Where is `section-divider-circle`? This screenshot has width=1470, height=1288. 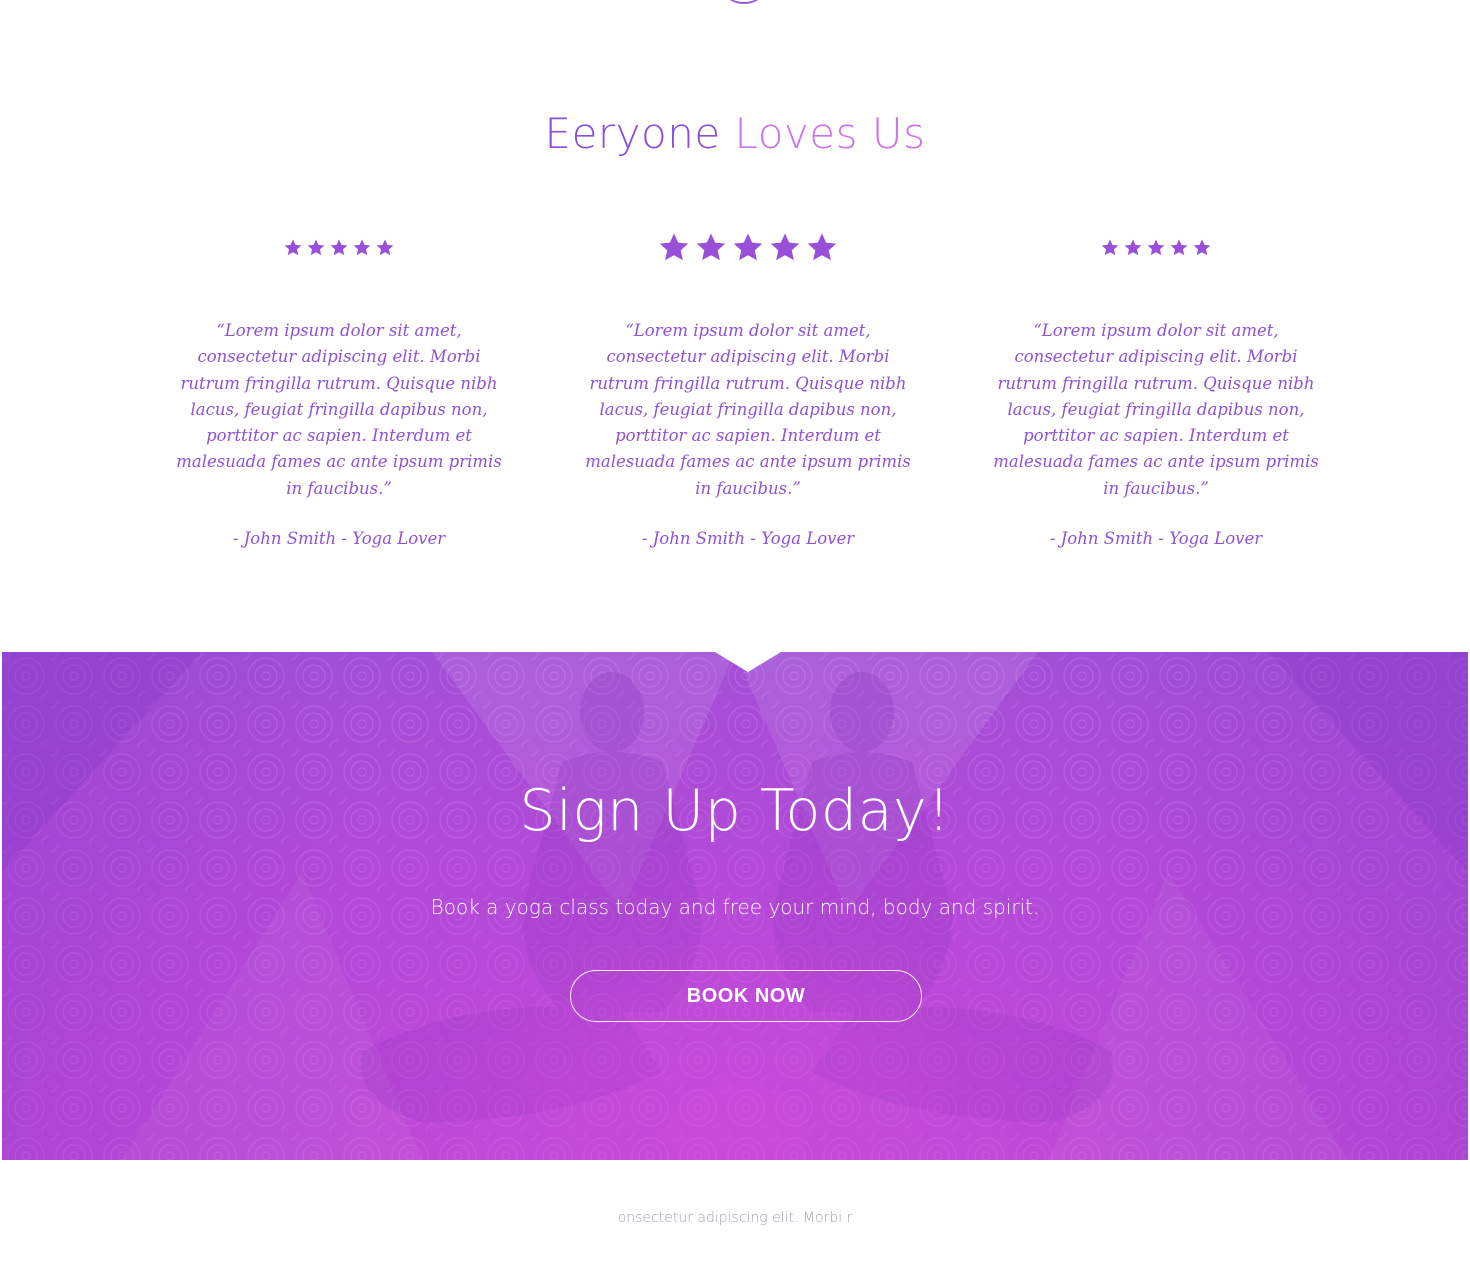 section-divider-circle is located at coordinates (744, 2).